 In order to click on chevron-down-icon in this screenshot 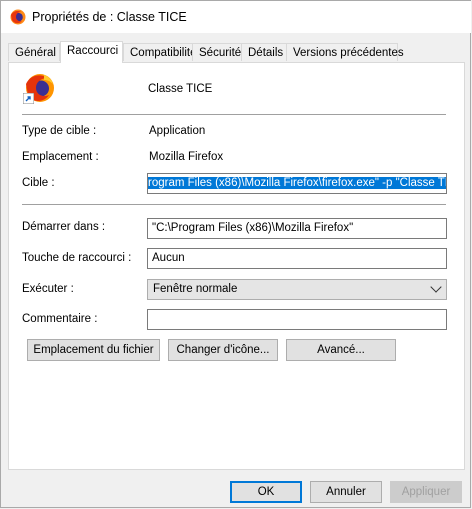, I will do `click(436, 287)`.